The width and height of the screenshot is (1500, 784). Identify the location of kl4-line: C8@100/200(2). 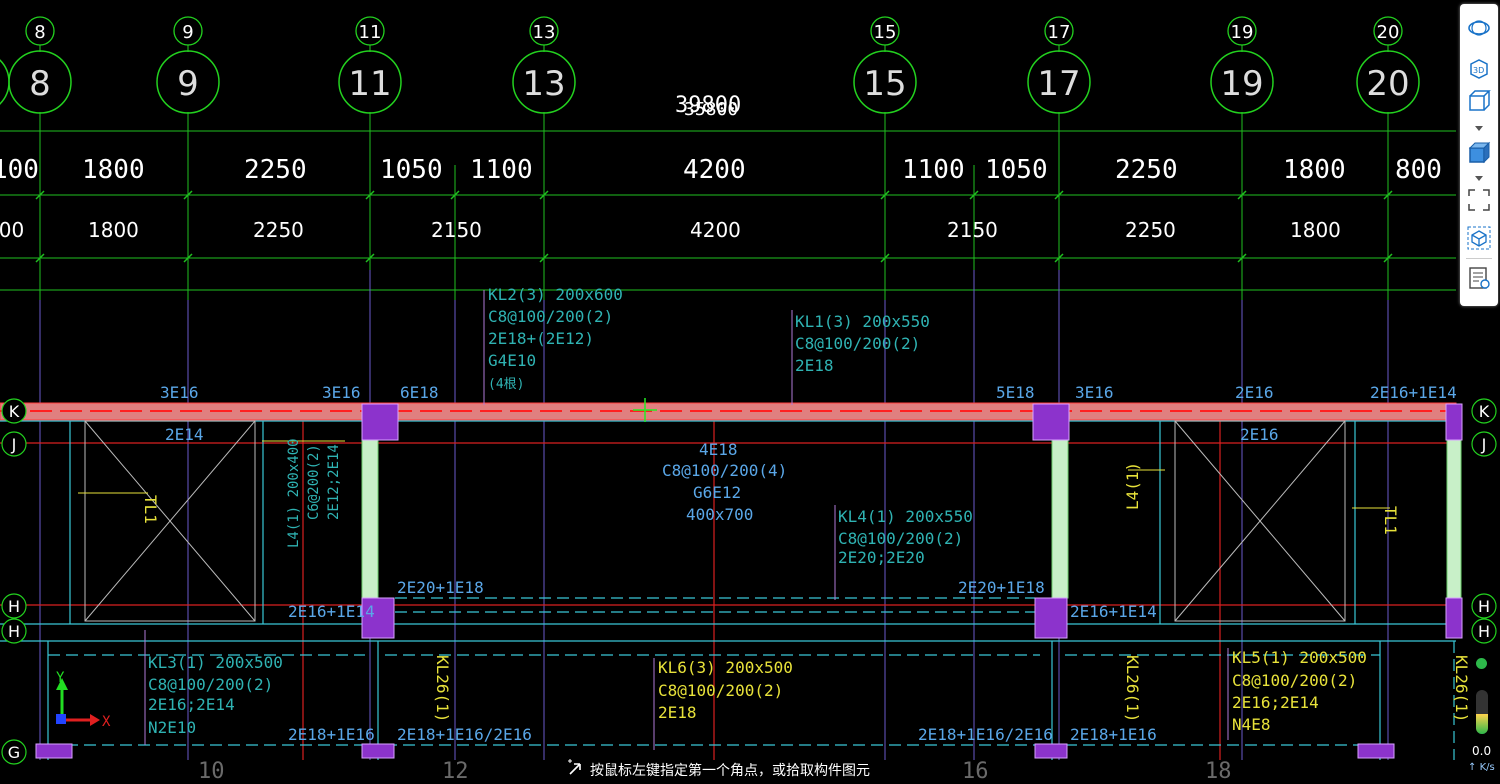
(900, 538).